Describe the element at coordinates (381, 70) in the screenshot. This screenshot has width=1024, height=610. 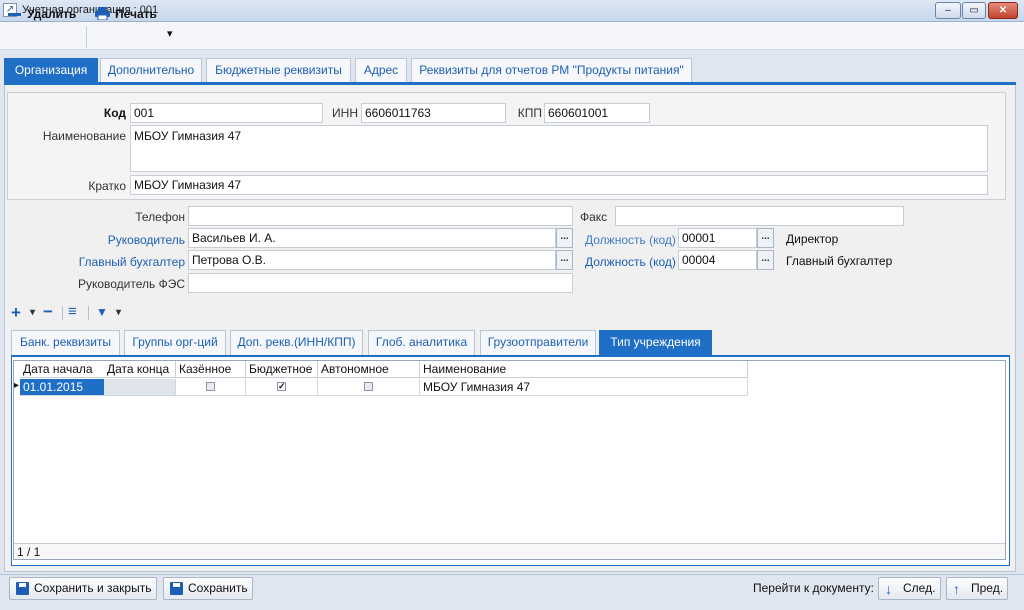
I see `tab-address: Адрес` at that location.